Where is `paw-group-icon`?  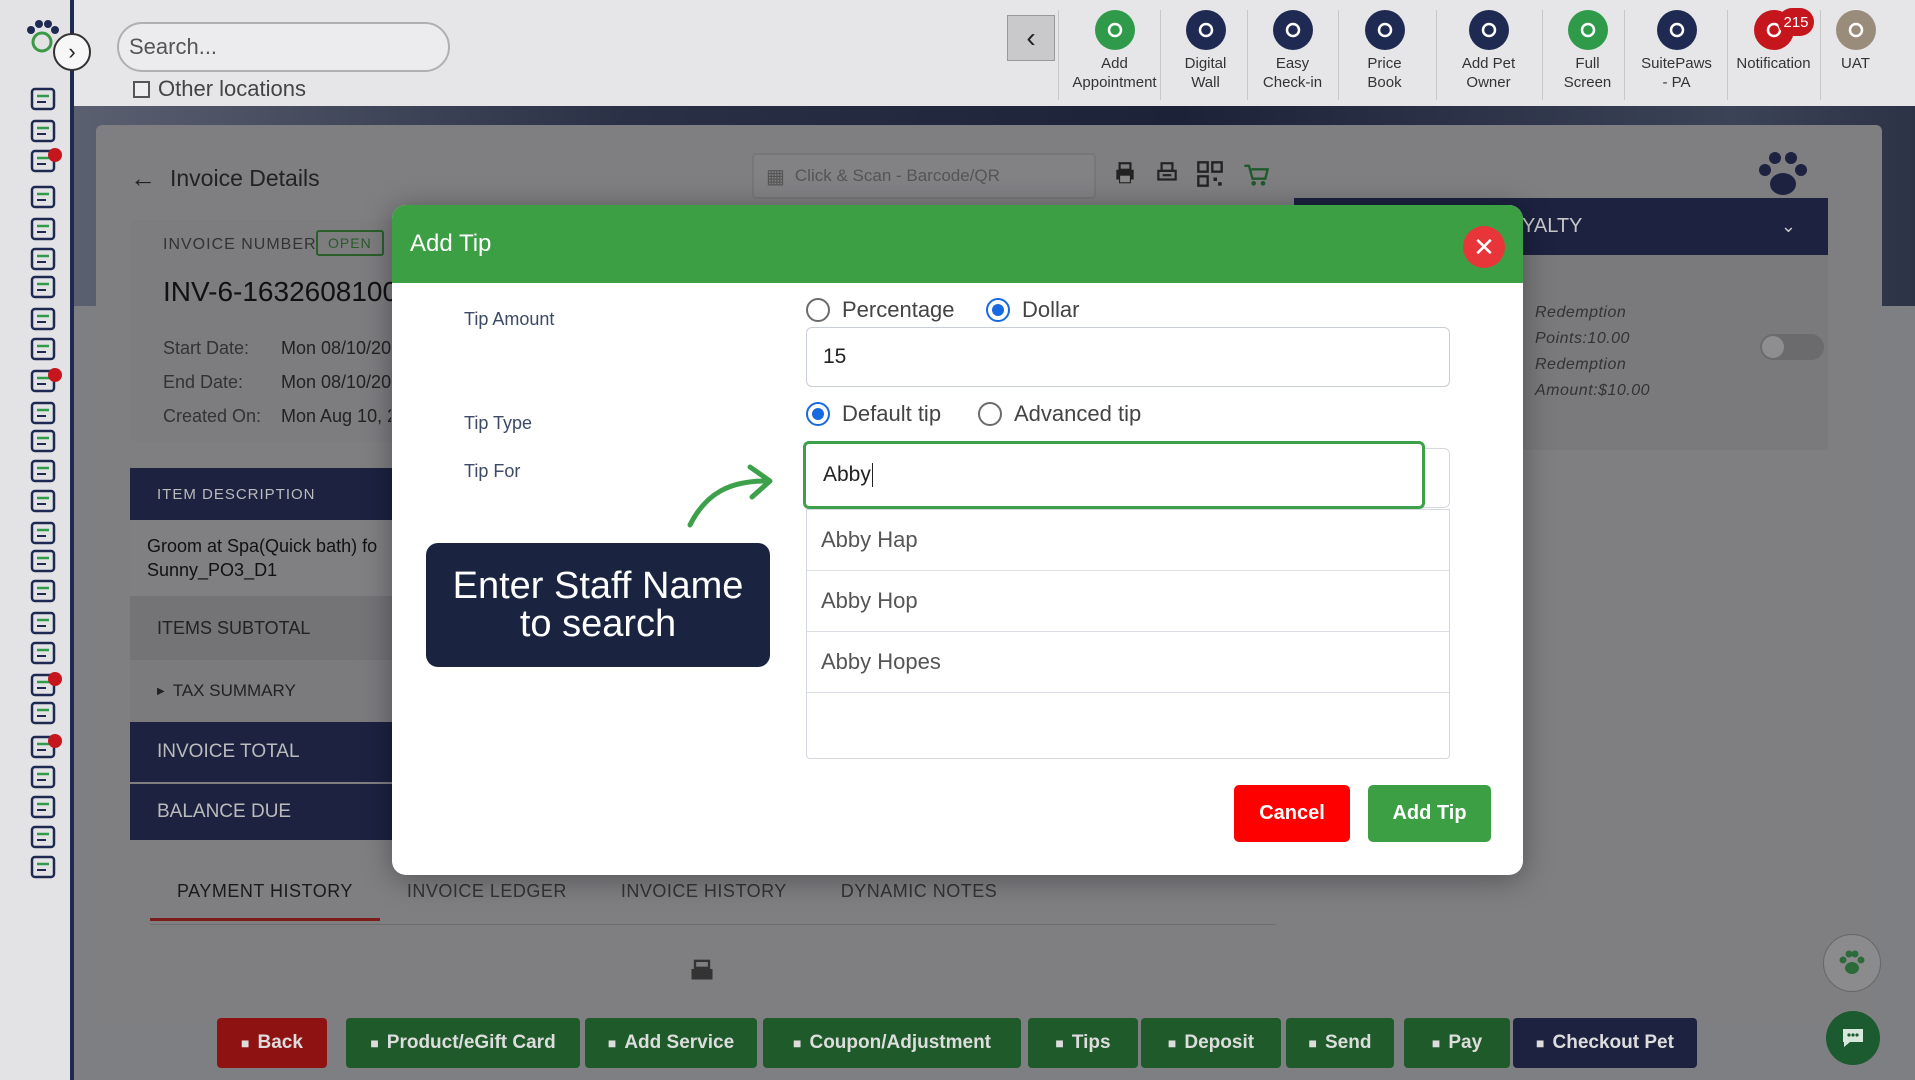
paw-group-icon is located at coordinates (43, 623).